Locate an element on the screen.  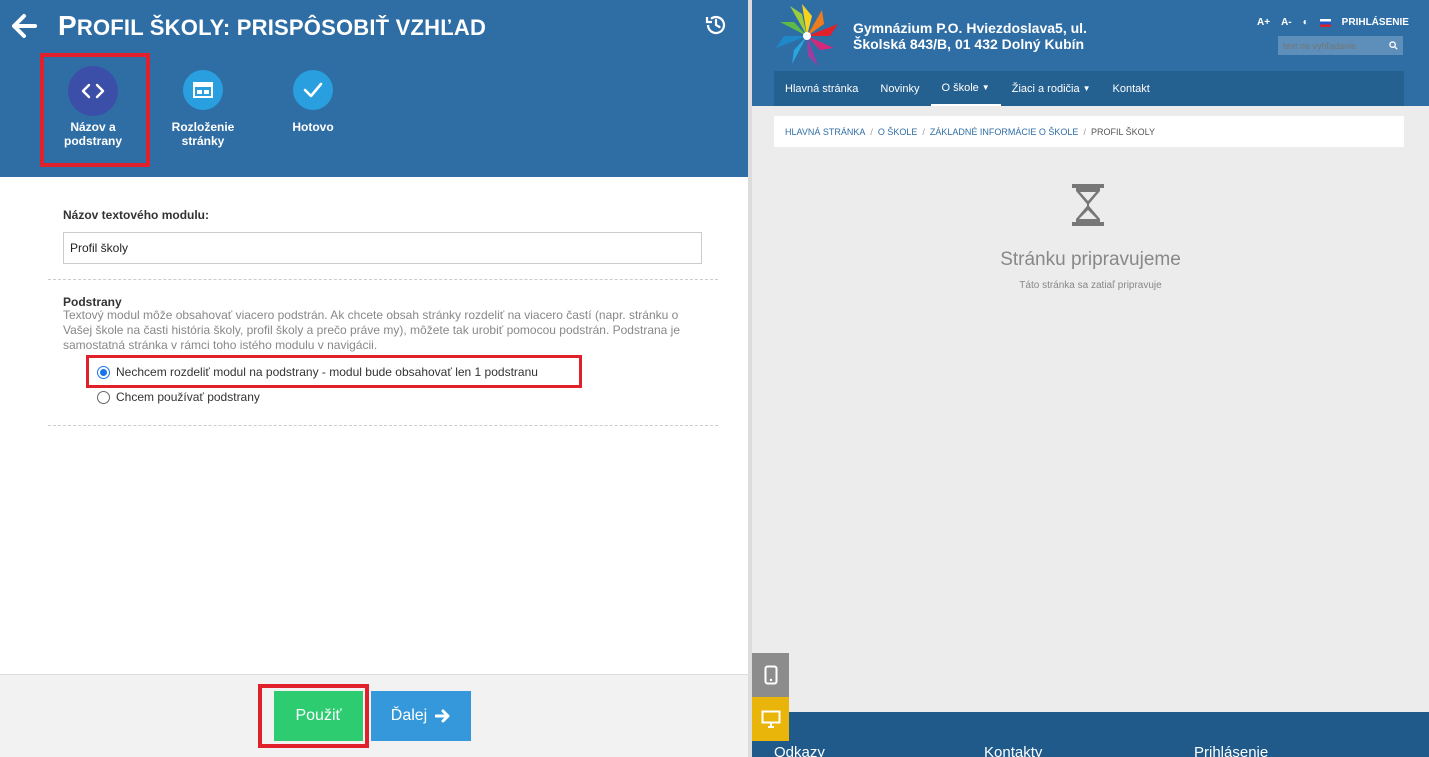
school-logo is located at coordinates (807, 36).